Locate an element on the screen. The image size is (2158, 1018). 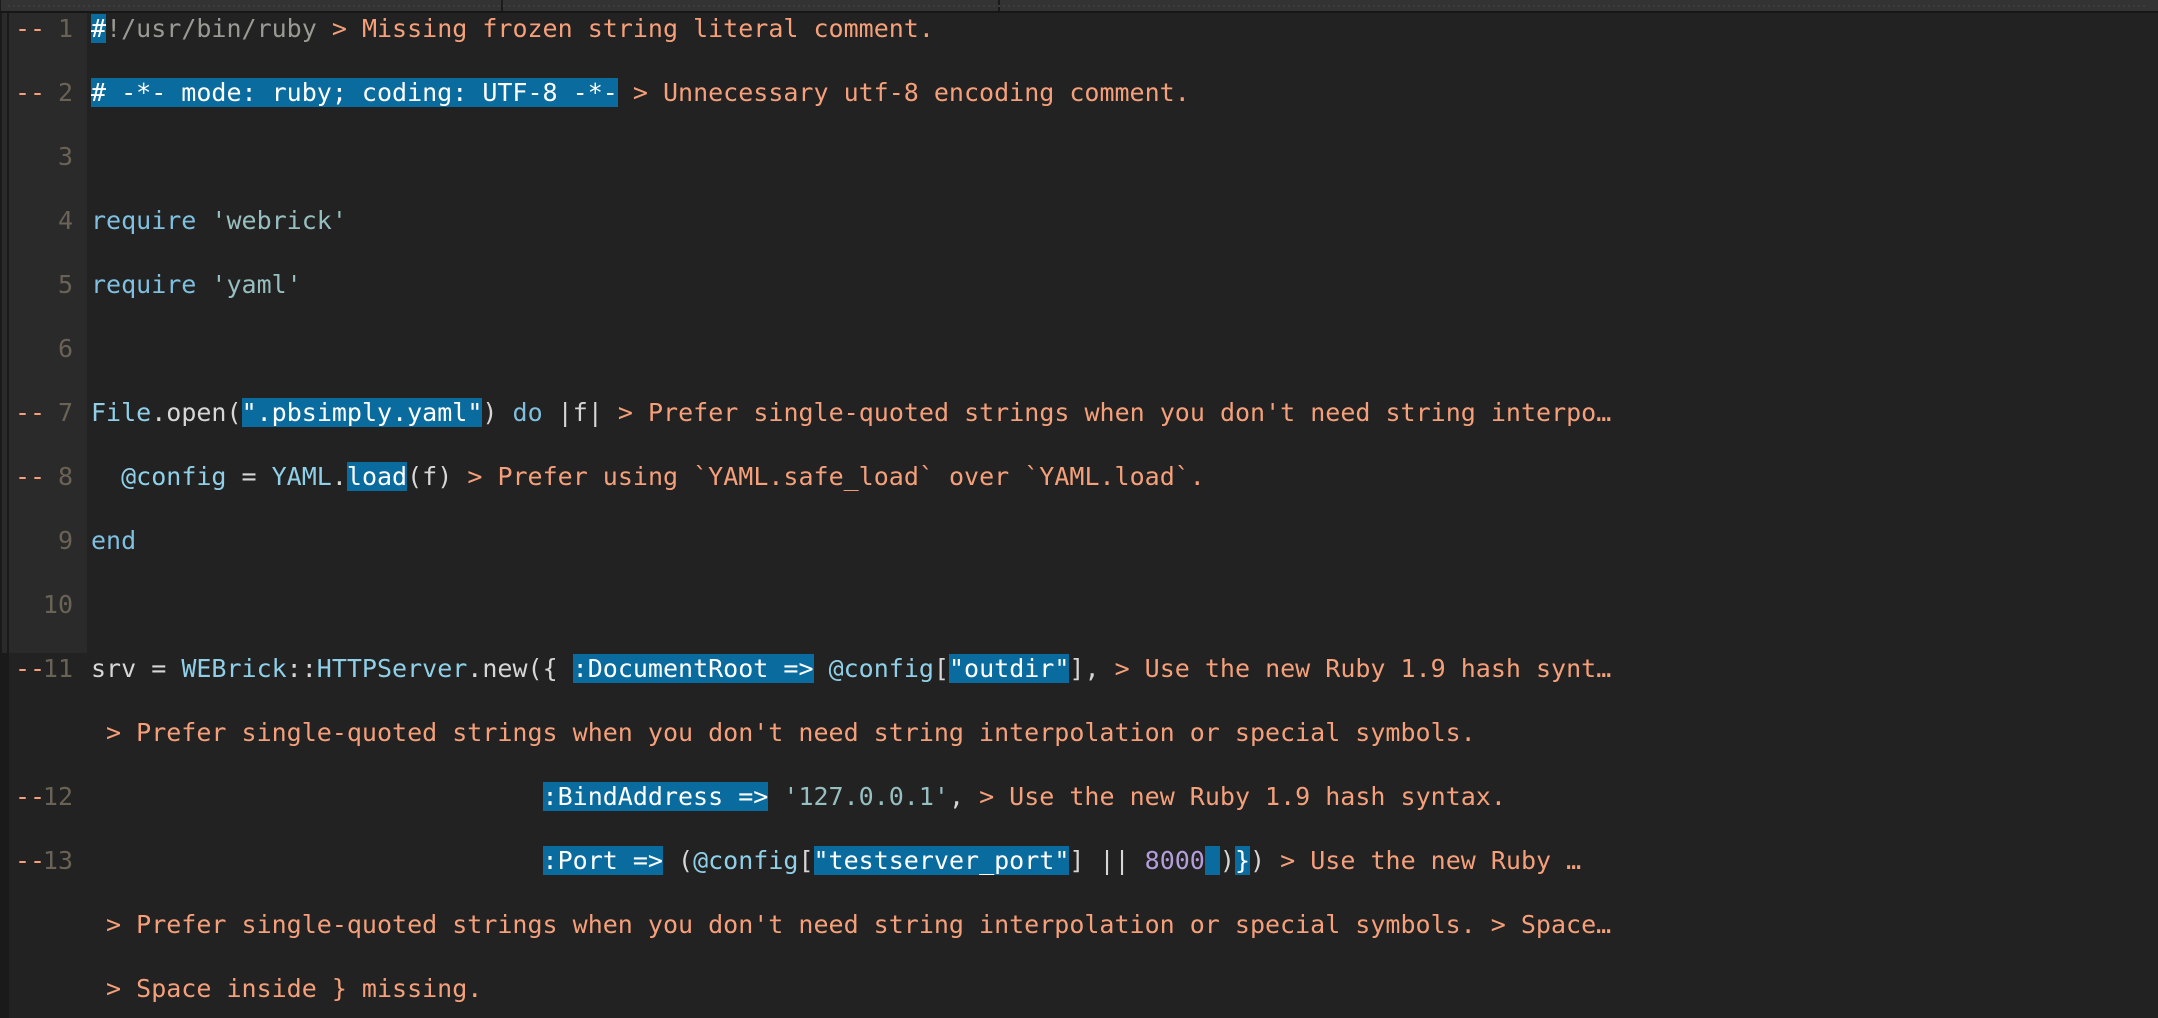
code-text: end is located at coordinates (1124, 541).